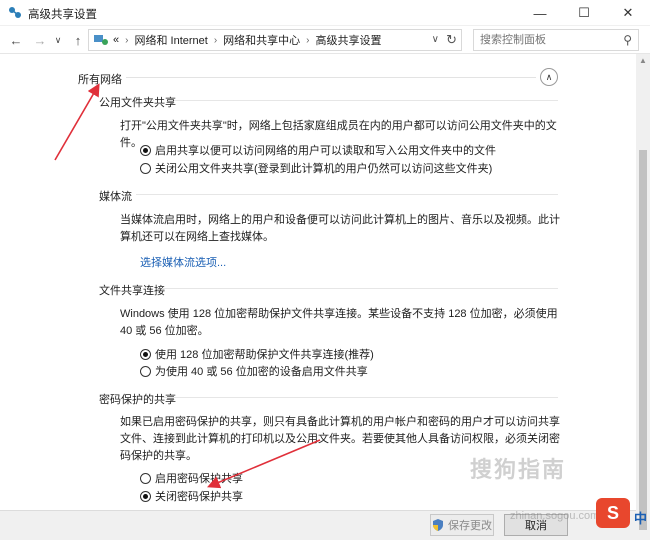 This screenshot has width=650, height=540. I want to click on media-streaming-heading: 媒体流, so click(115, 197).